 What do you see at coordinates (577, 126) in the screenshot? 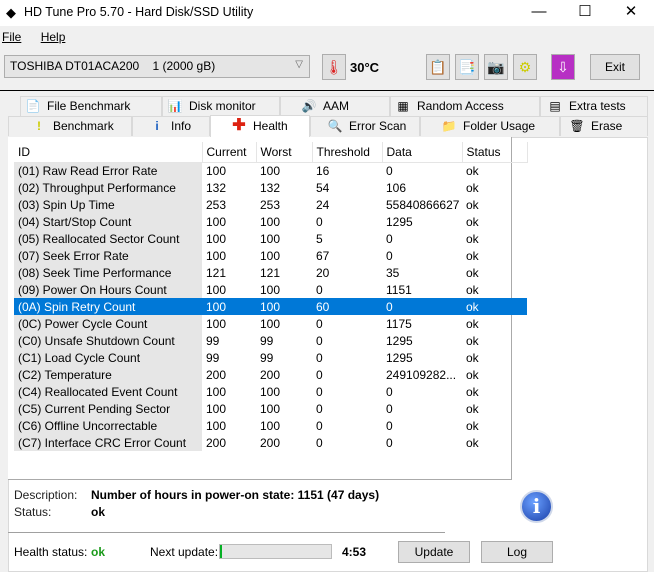
I see `trash-icon: 🗑` at bounding box center [577, 126].